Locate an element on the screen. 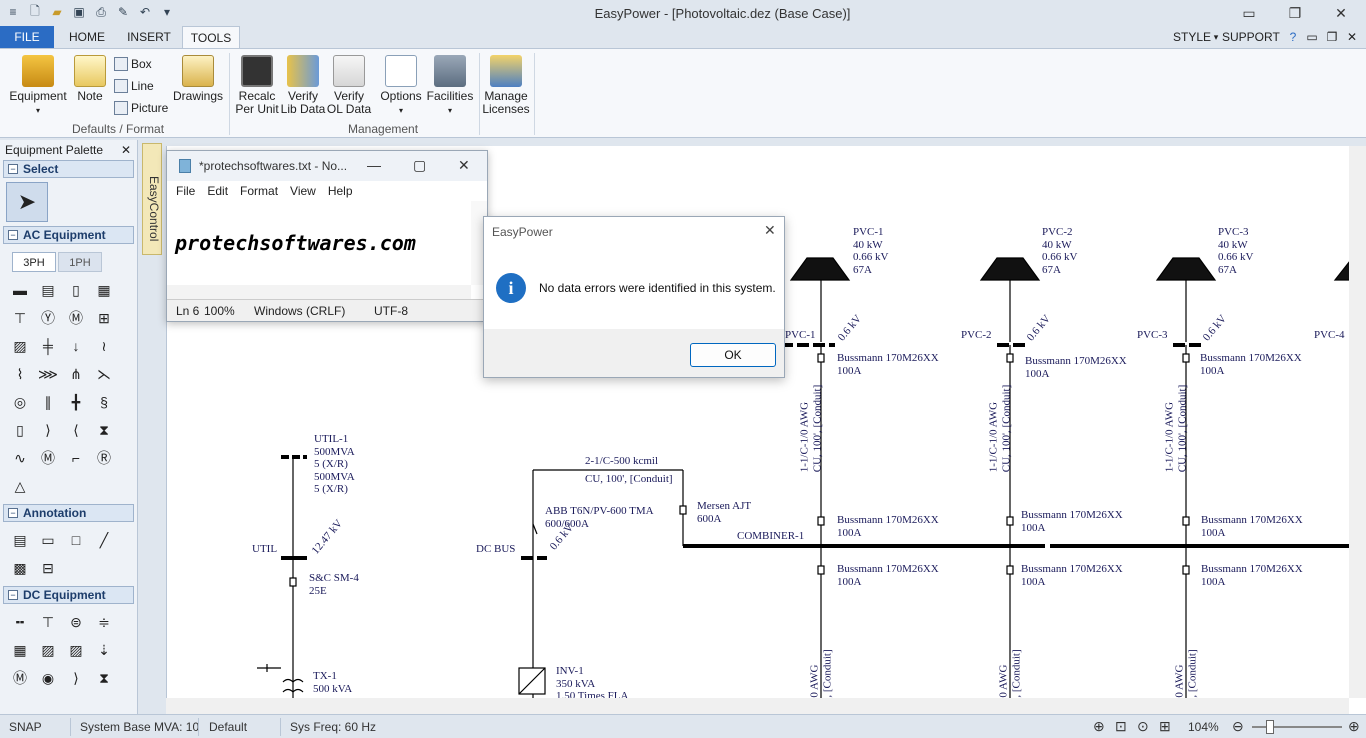 The image size is (1366, 738). tab-3ph: 3PH is located at coordinates (34, 262).